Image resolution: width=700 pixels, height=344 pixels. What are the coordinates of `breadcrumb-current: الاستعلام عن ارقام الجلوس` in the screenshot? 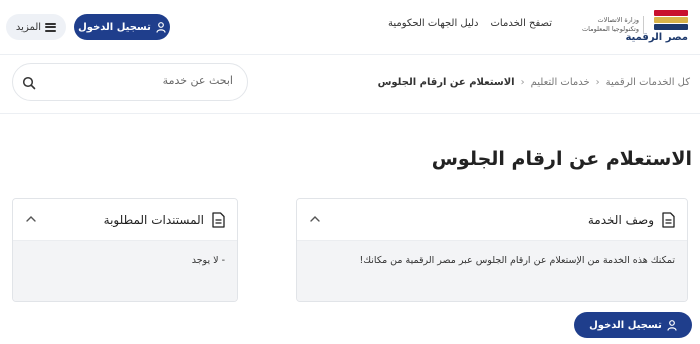 It's located at (446, 82).